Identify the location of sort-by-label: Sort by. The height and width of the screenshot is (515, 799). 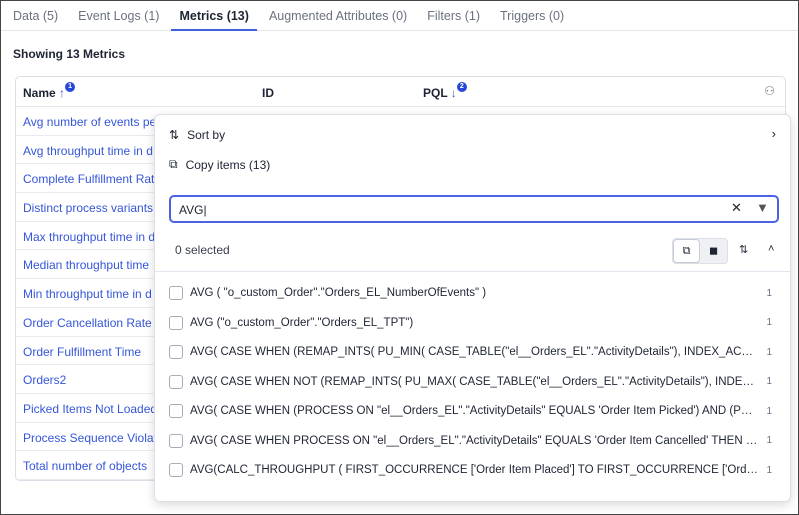
(206, 135).